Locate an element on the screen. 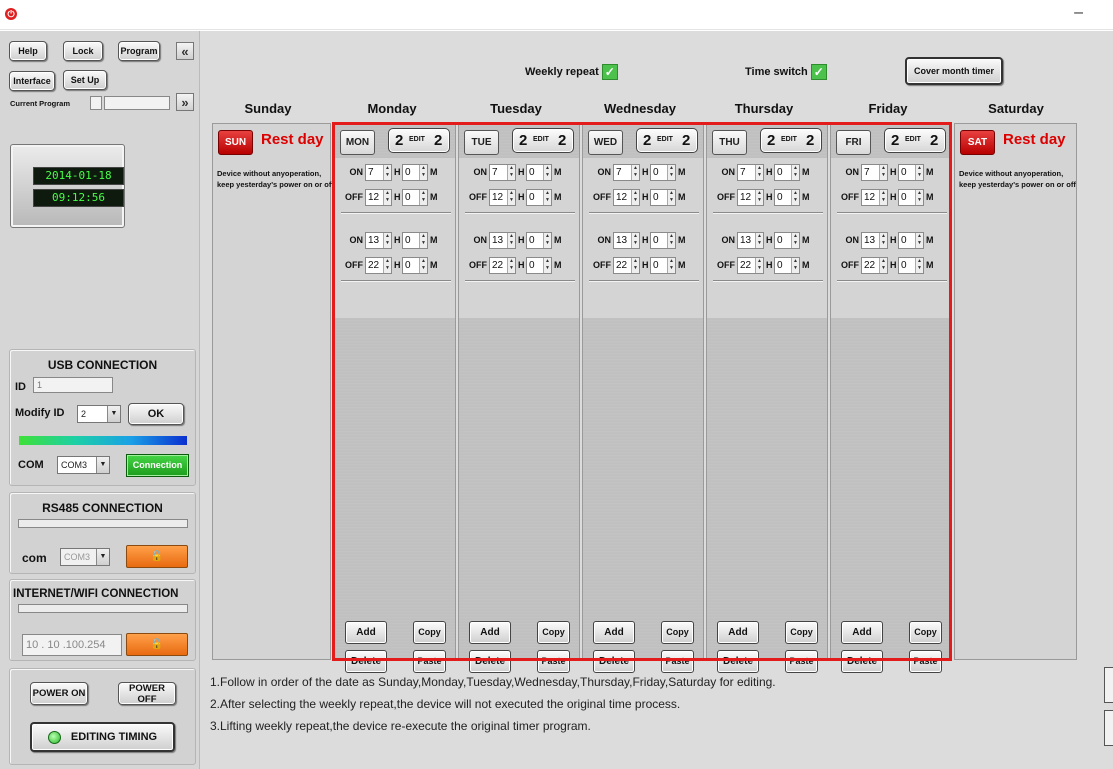 This screenshot has width=1113, height=769. tuesday-tag: TUE is located at coordinates (481, 142).